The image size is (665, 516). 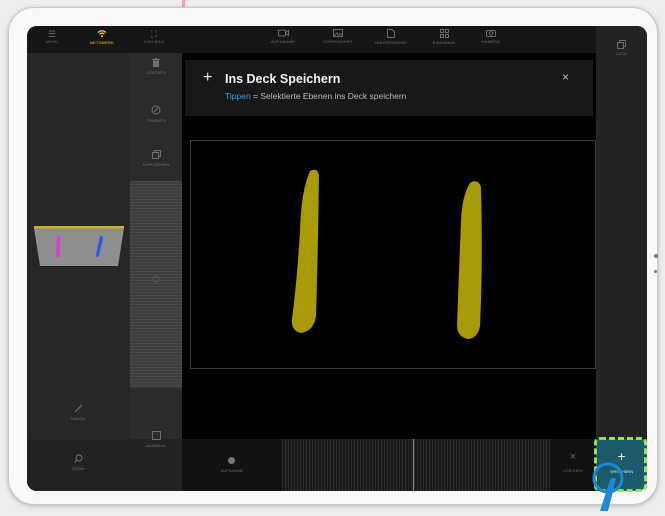 I want to click on inputs-button: EINGÄNGE, so click(x=444, y=37).